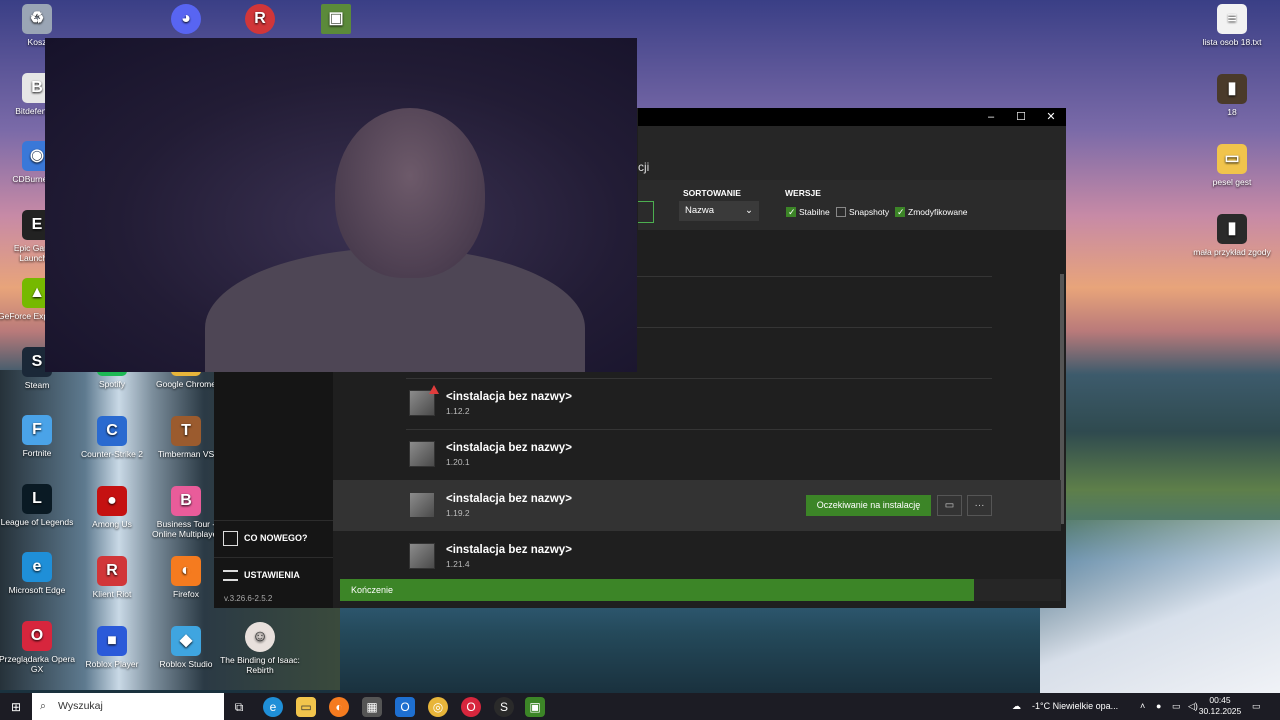  What do you see at coordinates (306, 707) in the screenshot?
I see `explorer-taskbar-icon: ▭` at bounding box center [306, 707].